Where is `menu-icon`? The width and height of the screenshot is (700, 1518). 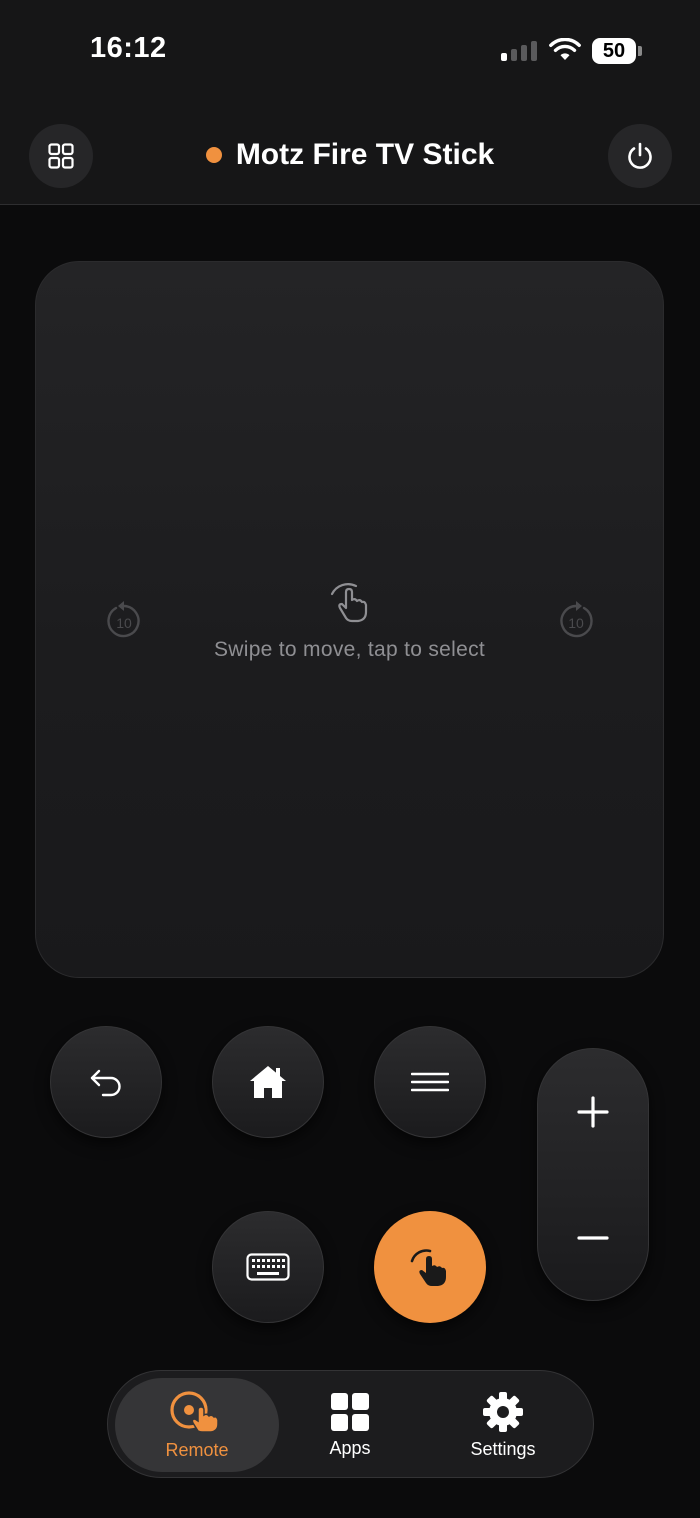 menu-icon is located at coordinates (430, 1082).